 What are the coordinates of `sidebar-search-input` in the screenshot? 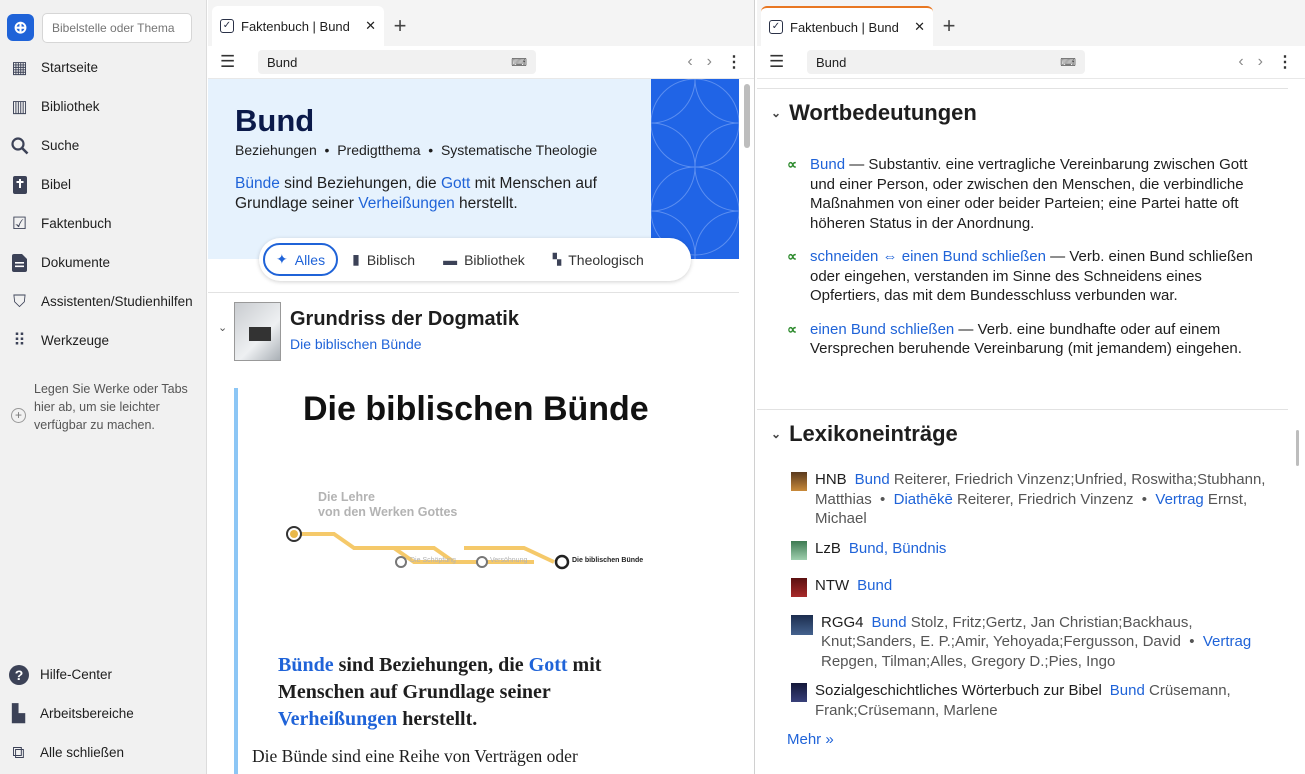 It's located at (117, 28).